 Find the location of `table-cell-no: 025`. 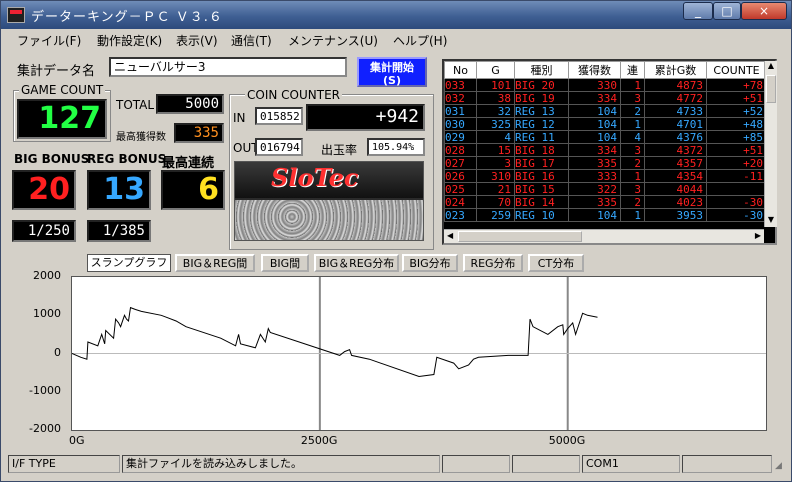

table-cell-no: 025 is located at coordinates (460, 189).